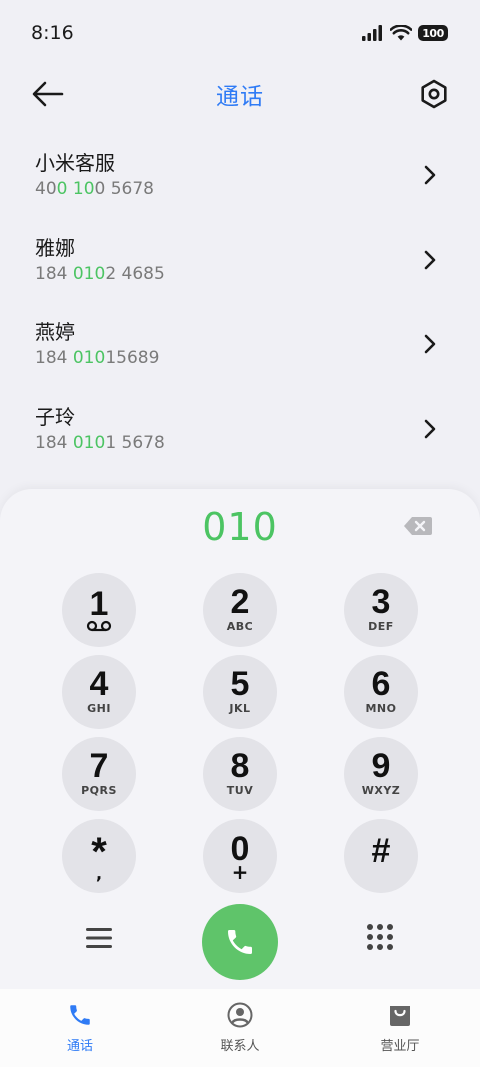  Describe the element at coordinates (55, 247) in the screenshot. I see `contact-name: 雅娜` at that location.